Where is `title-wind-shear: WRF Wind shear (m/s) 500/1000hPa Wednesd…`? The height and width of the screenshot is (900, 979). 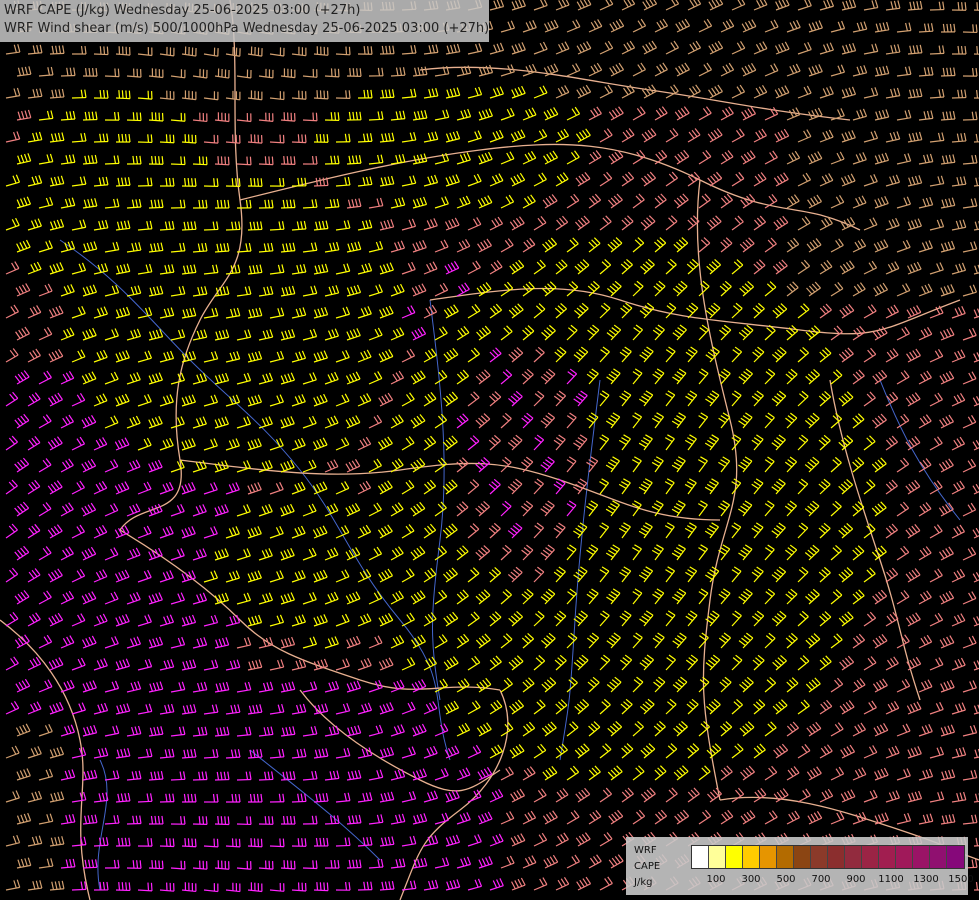 title-wind-shear: WRF Wind shear (m/s) 500/1000hPa Wednesd… is located at coordinates (247, 28).